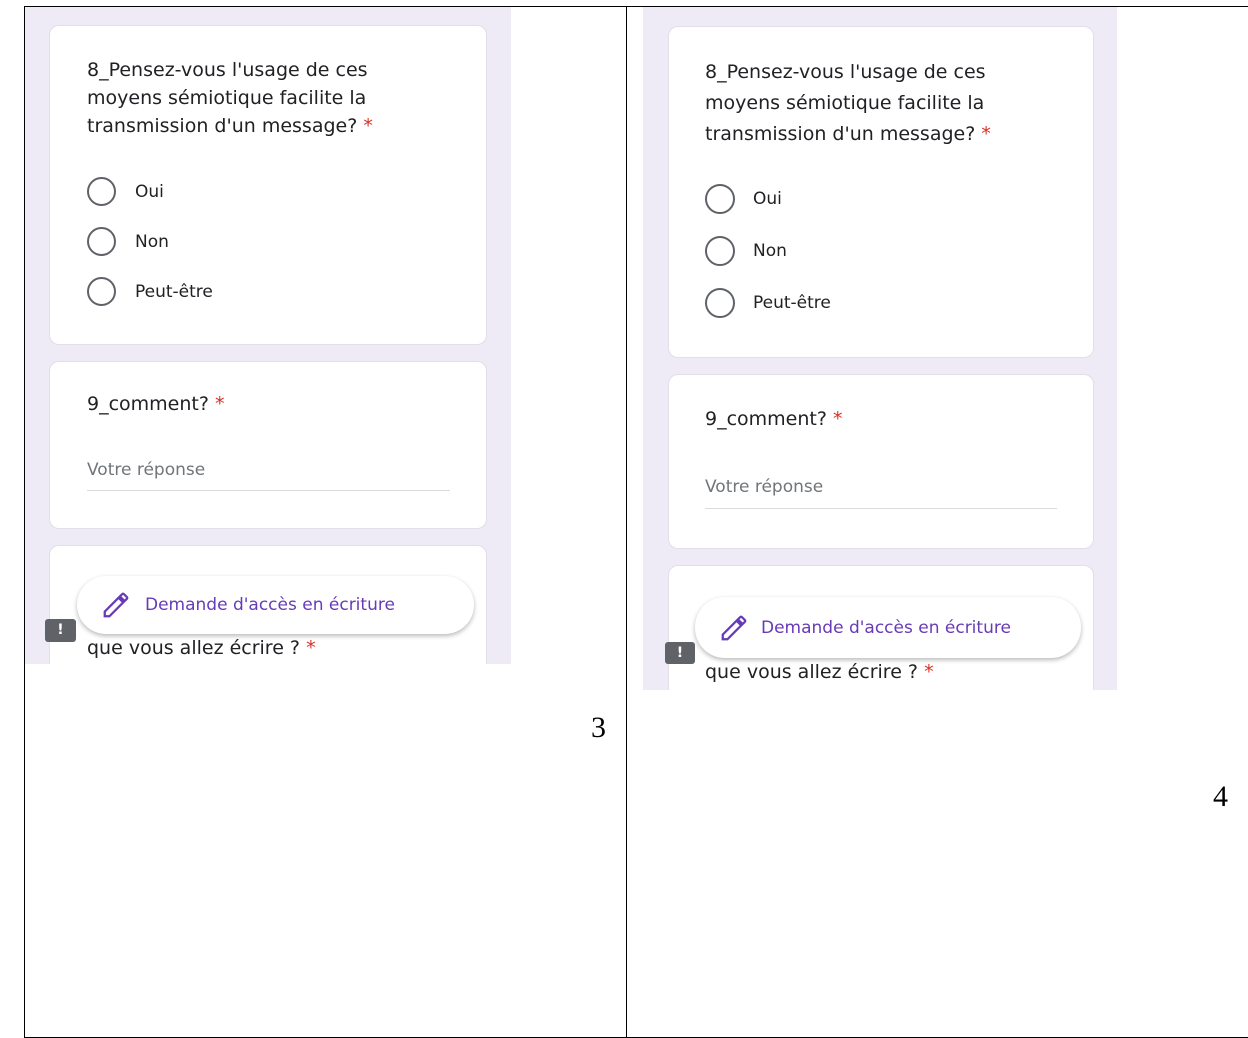  What do you see at coordinates (1220, 796) in the screenshot?
I see `page-number-4: 4` at bounding box center [1220, 796].